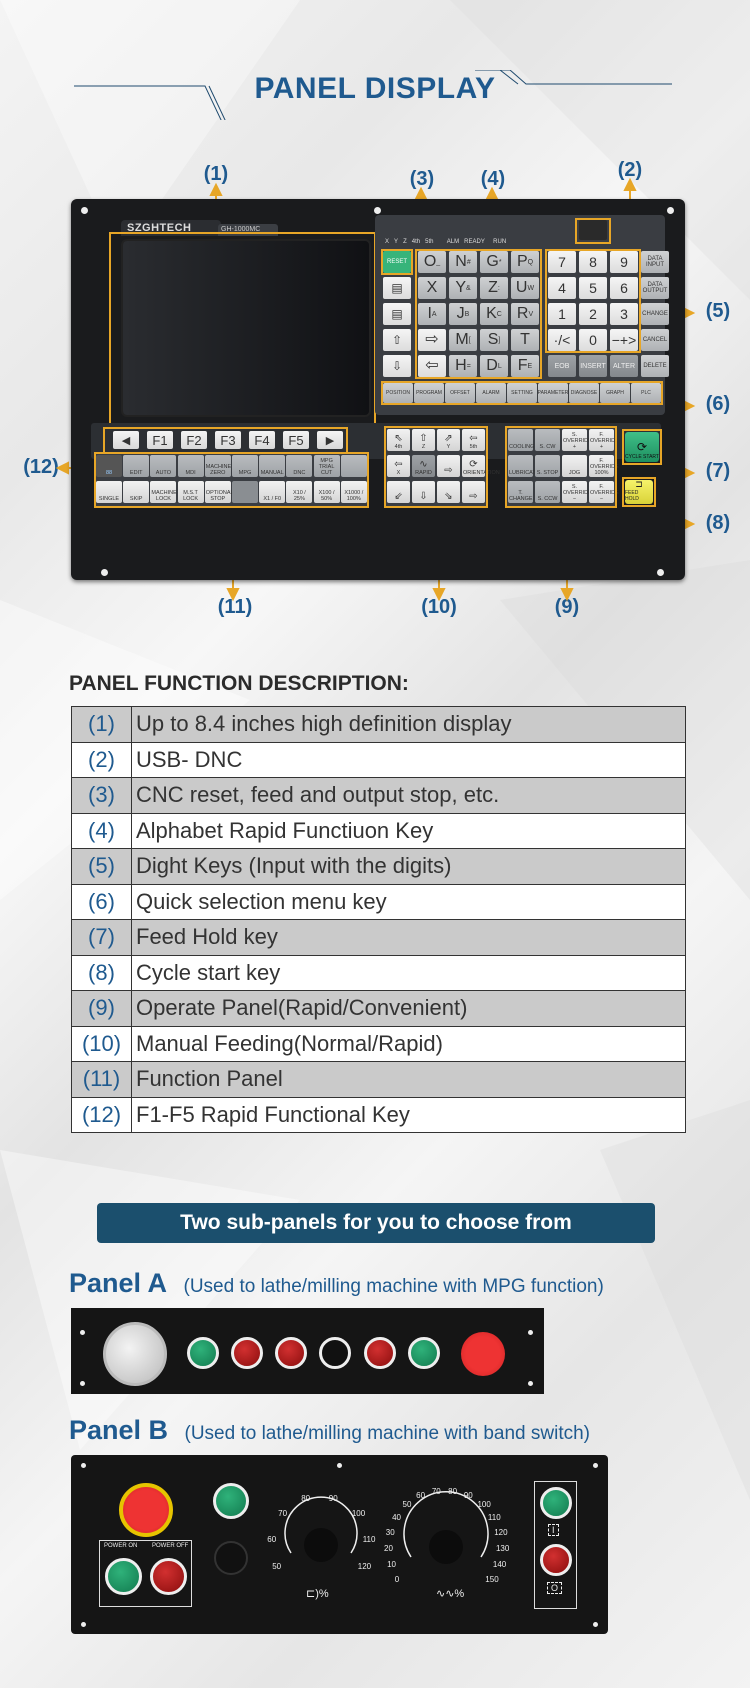 This screenshot has width=750, height=1688. Describe the element at coordinates (397, 366) in the screenshot. I see `page-down-icon-key: ⇩` at that location.